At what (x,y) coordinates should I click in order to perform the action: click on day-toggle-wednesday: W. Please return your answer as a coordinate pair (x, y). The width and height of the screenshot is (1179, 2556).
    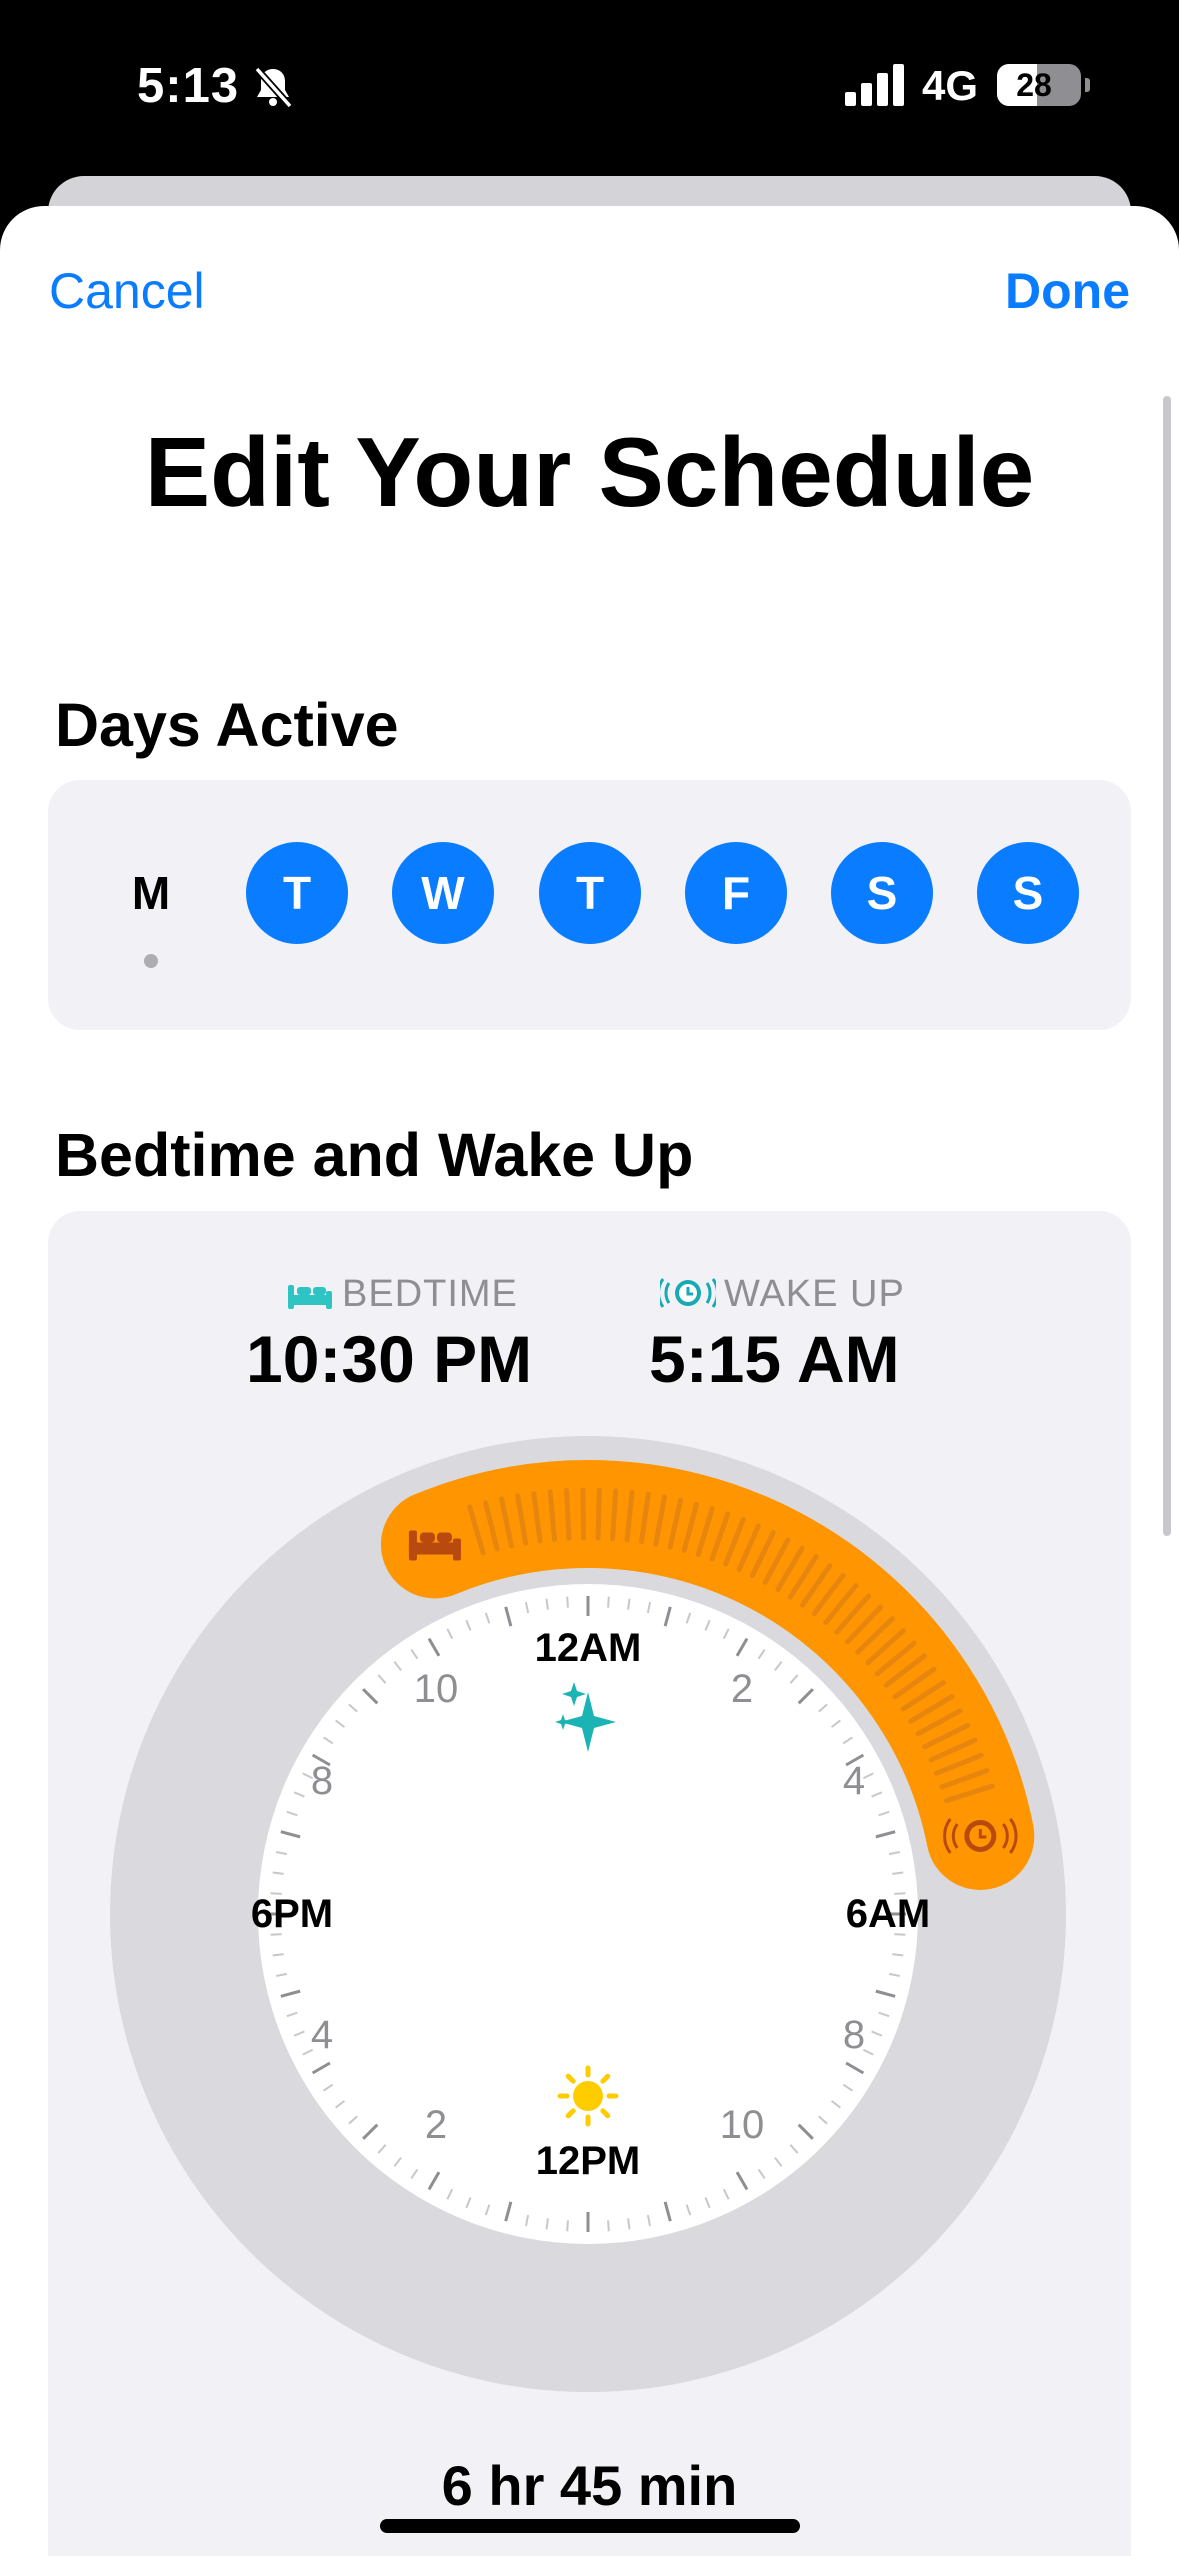
    Looking at the image, I should click on (443, 893).